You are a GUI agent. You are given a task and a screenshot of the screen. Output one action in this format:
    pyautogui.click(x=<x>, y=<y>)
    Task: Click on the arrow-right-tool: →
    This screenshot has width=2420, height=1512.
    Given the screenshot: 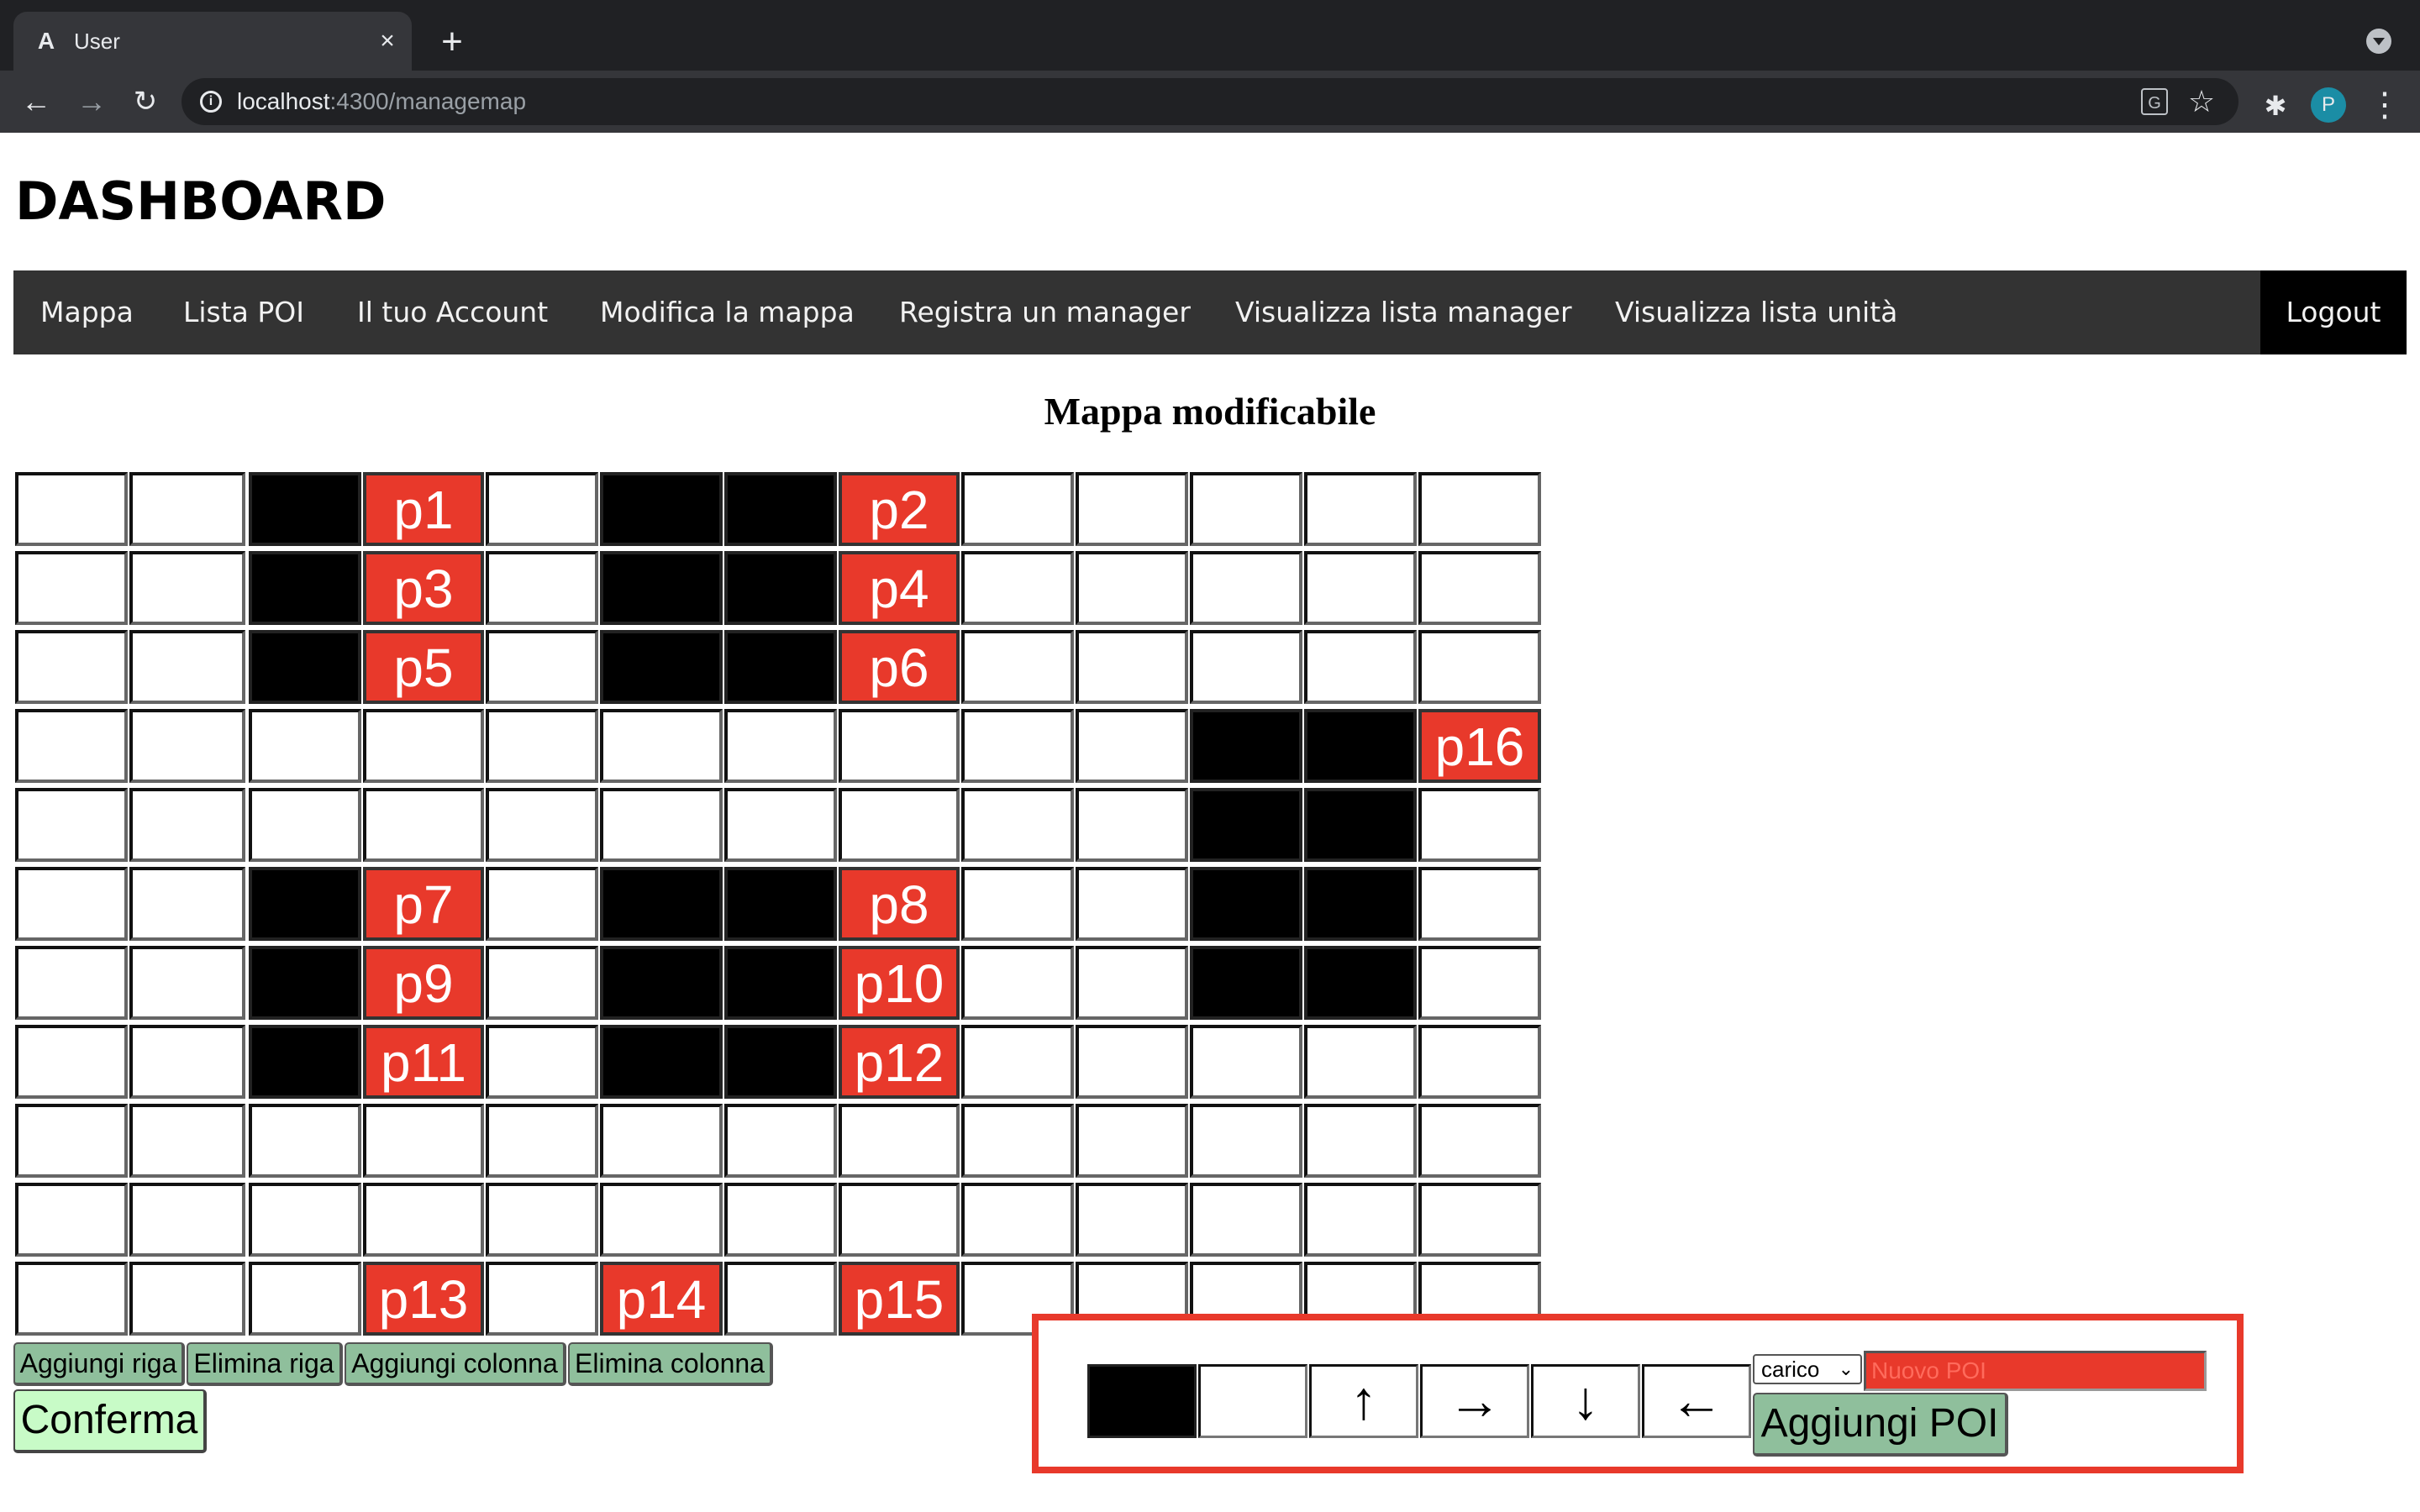 What is the action you would take?
    pyautogui.click(x=1474, y=1401)
    